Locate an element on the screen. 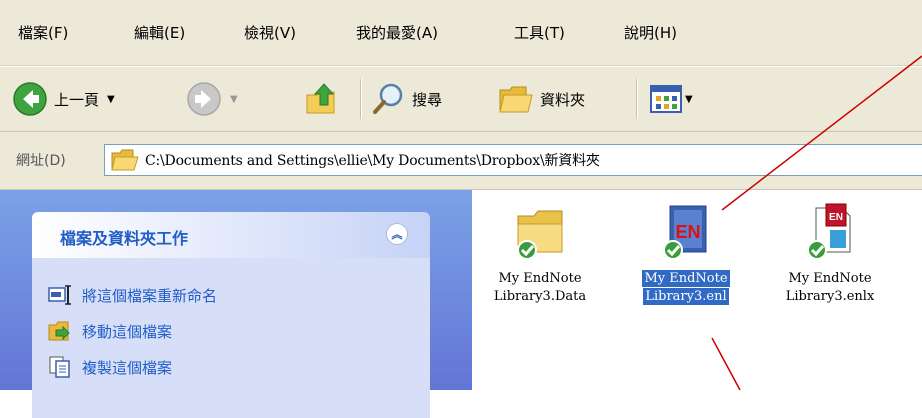 This screenshot has height=418, width=922. menu-edit: 編輯(E) is located at coordinates (159, 33).